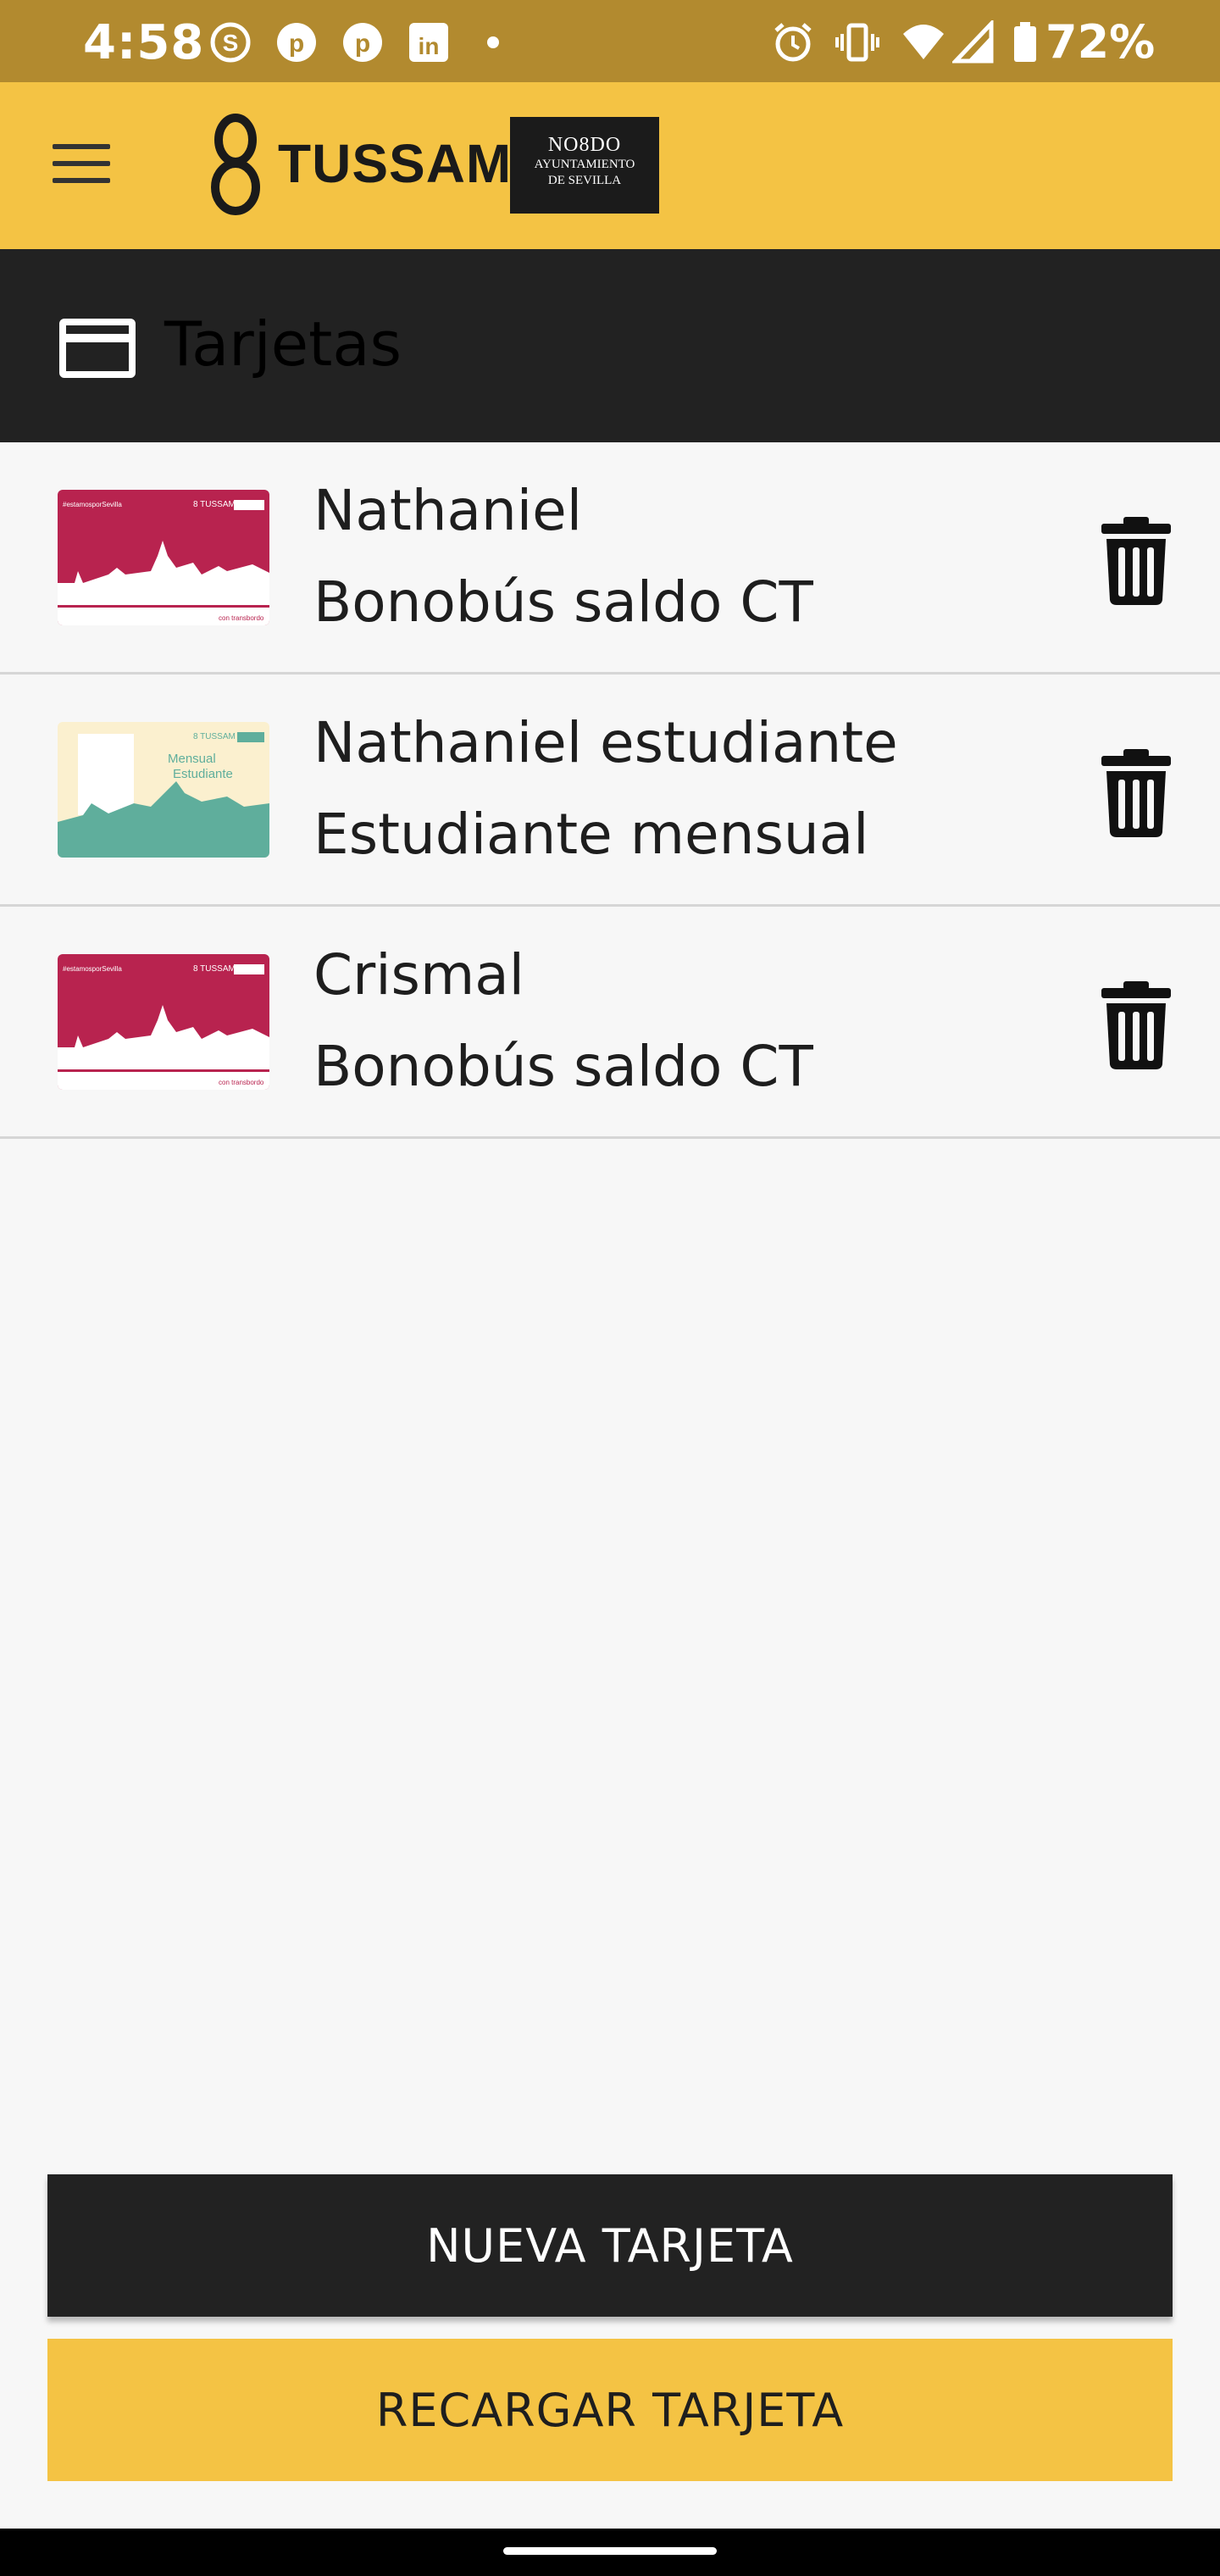  Describe the element at coordinates (1100, 42) in the screenshot. I see `battery-level: 72%` at that location.